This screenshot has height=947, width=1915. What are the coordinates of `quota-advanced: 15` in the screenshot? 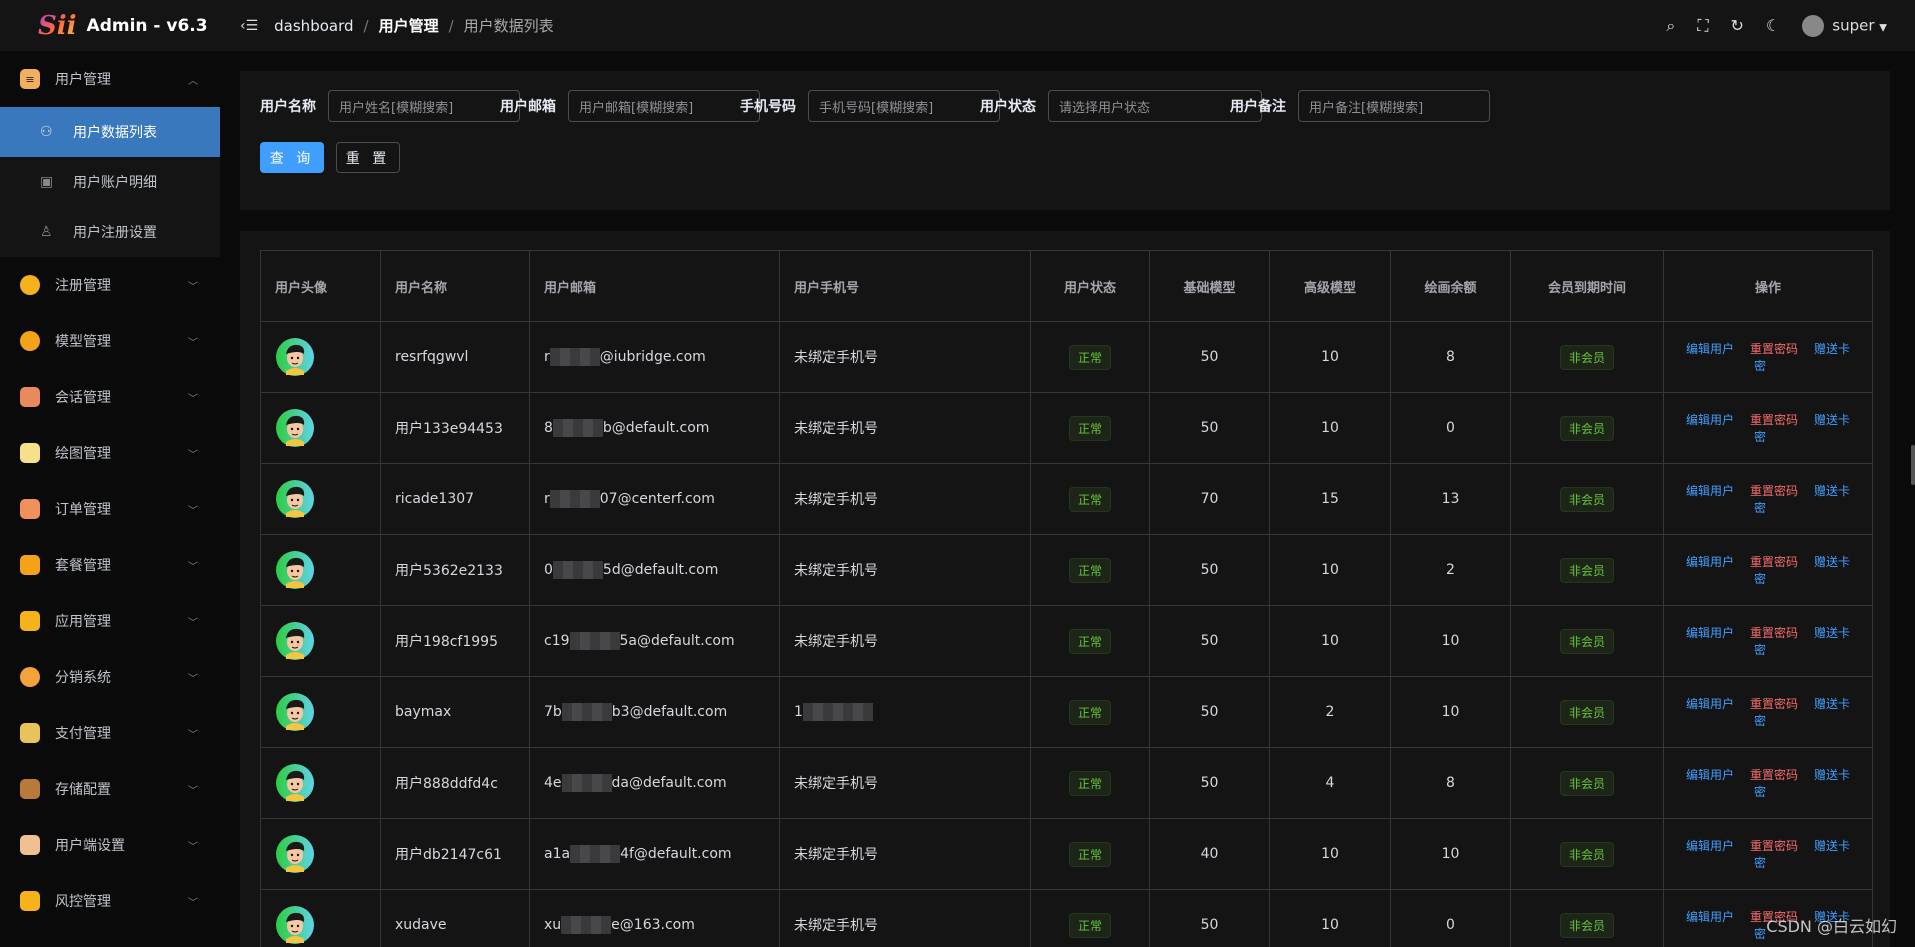 It's located at (1330, 499).